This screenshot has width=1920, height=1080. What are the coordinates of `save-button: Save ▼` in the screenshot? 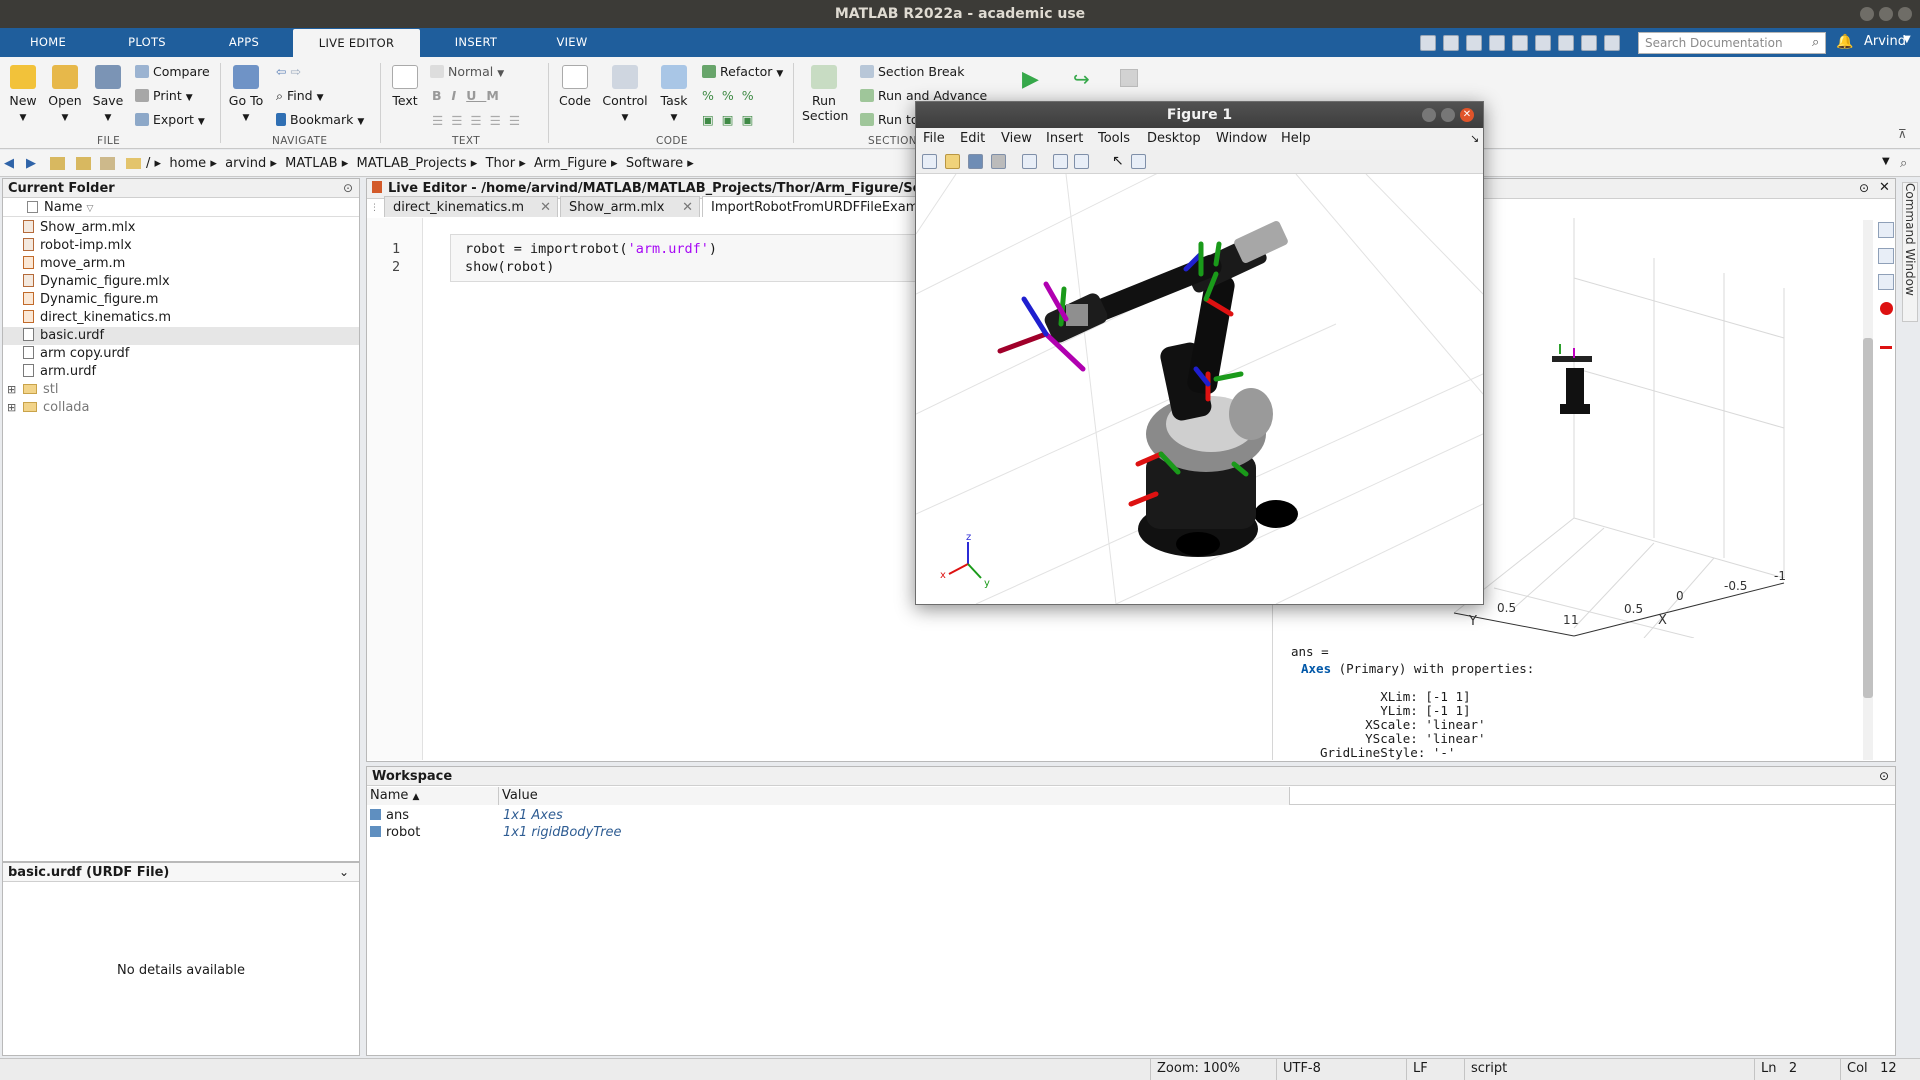 It's located at (108, 95).